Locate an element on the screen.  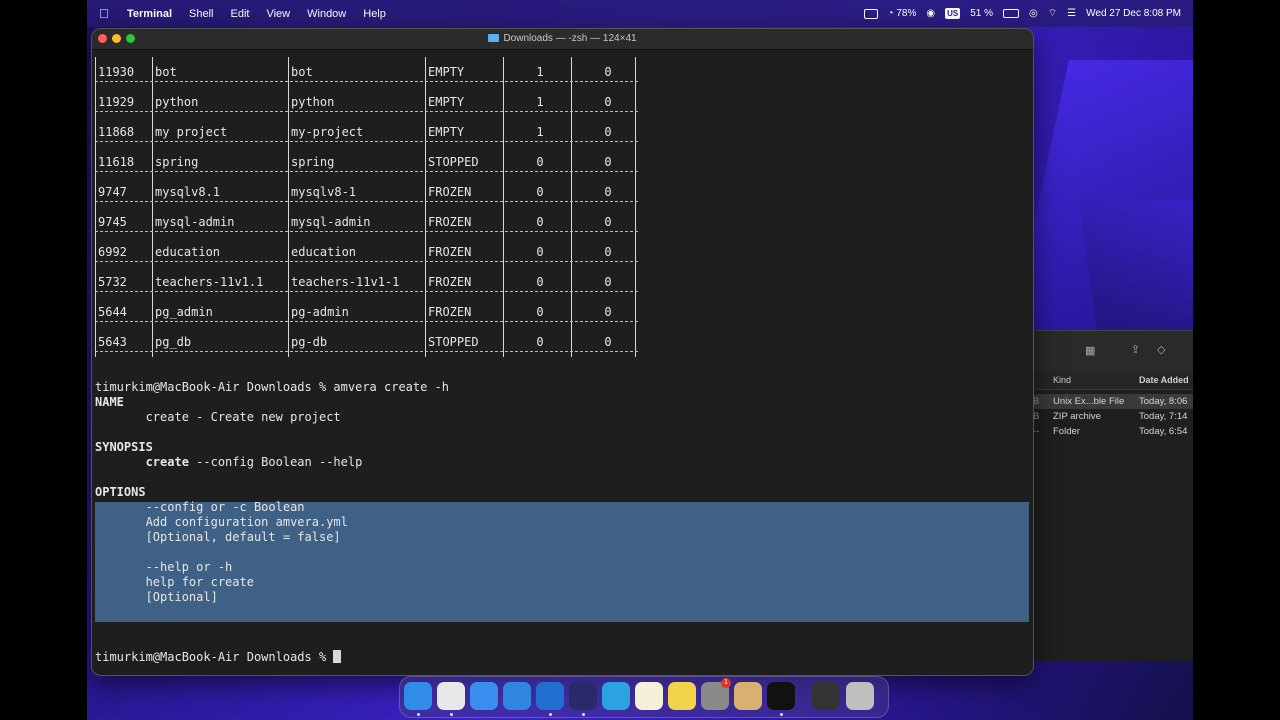
focus-icon: ◎ is located at coordinates (1033, 13).